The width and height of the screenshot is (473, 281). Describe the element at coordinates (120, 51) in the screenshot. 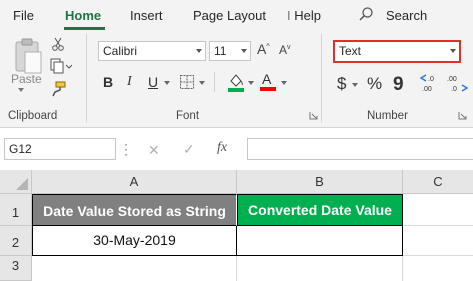

I see `font-name-value: Calibri` at that location.